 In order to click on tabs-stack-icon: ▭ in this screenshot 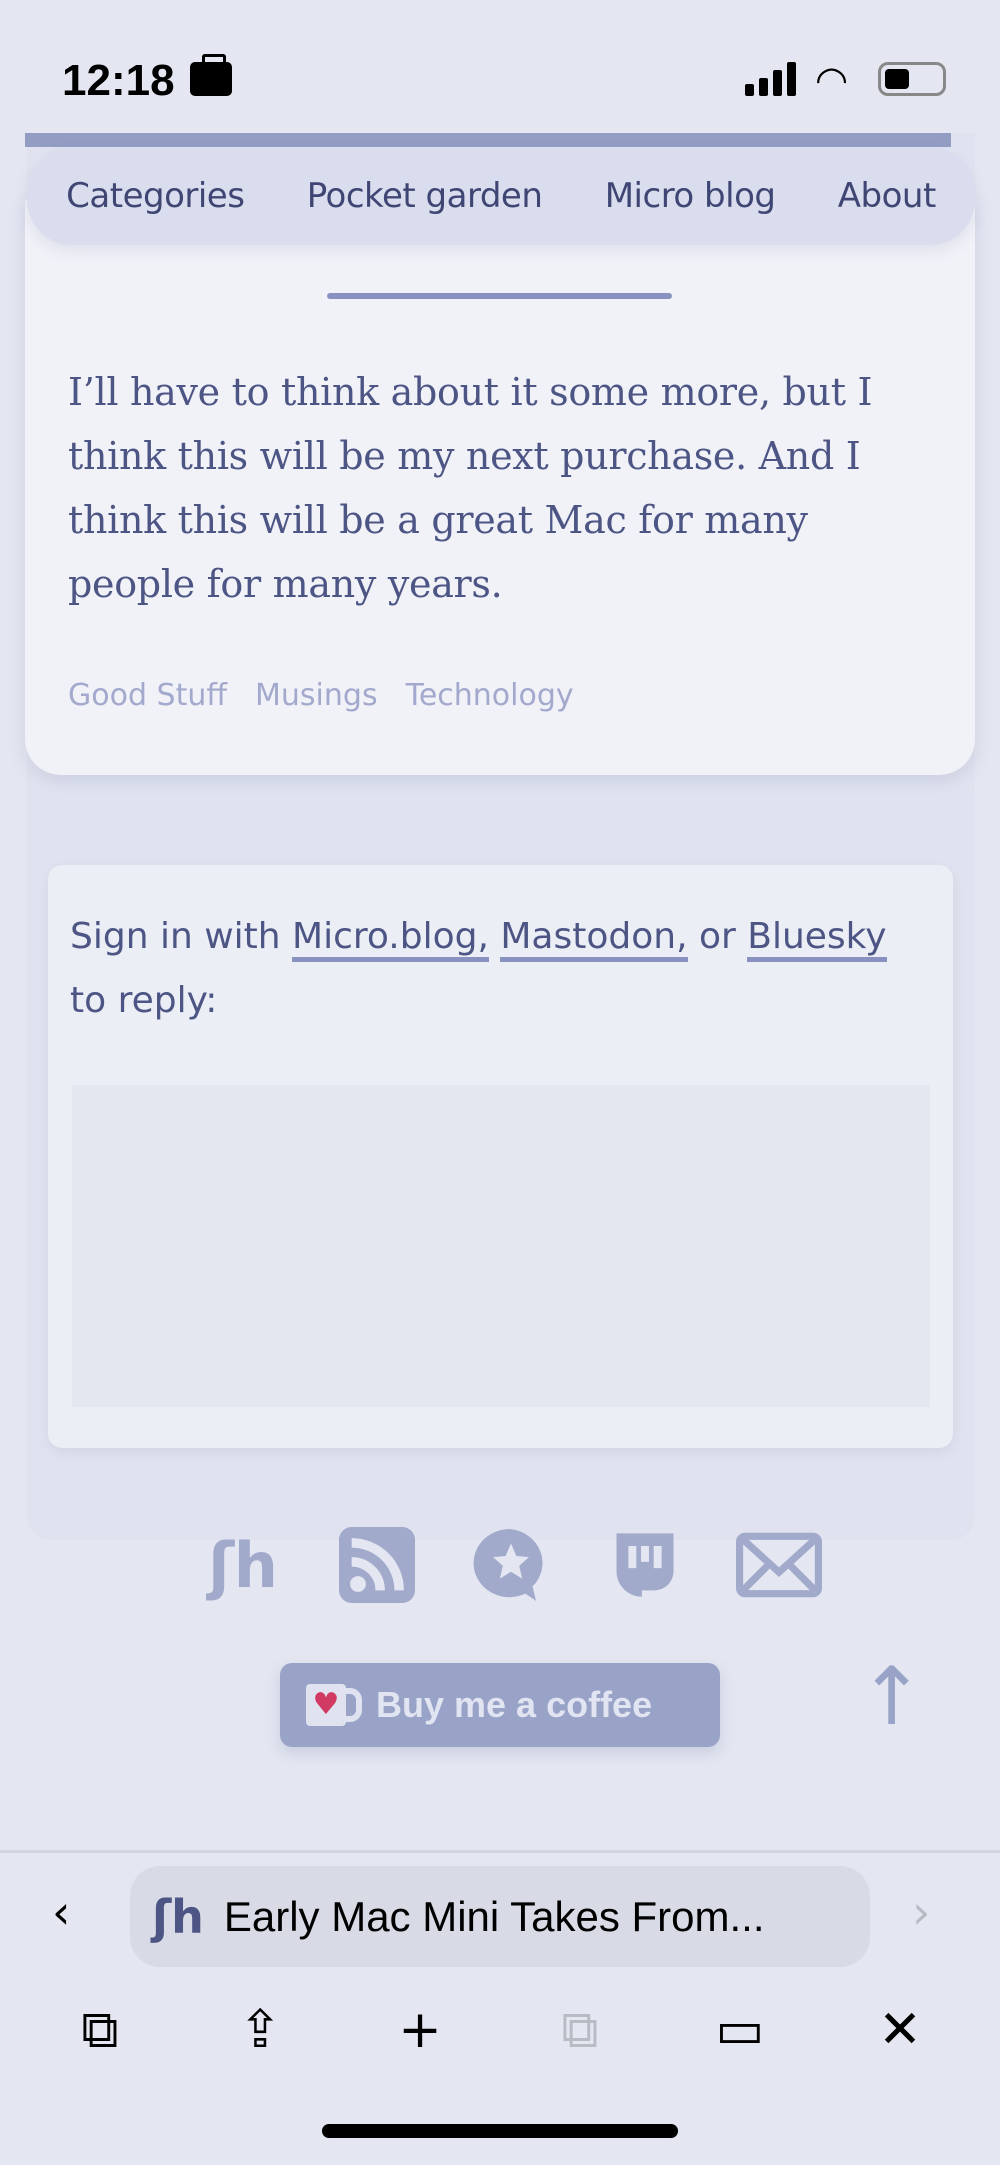, I will do `click(740, 2030)`.